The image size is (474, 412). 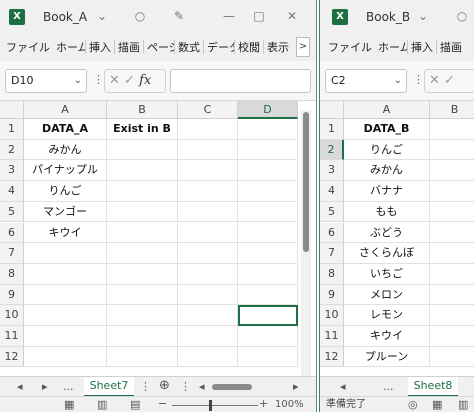 I want to click on cell-c9, so click(x=208, y=295).